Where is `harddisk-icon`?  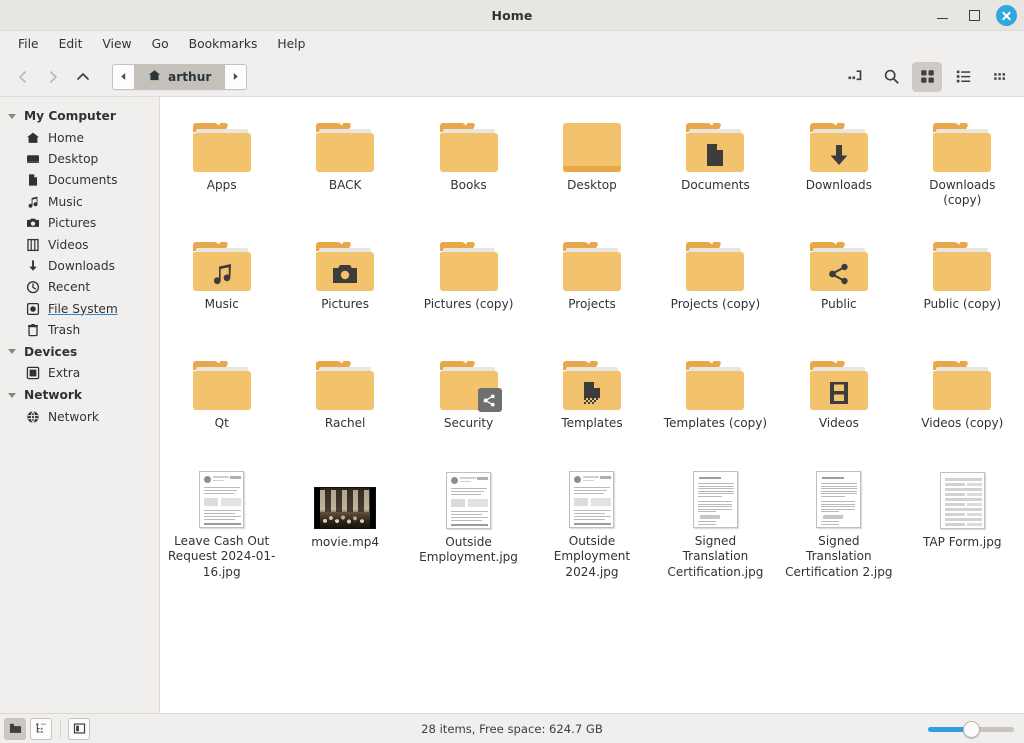
harddisk-icon is located at coordinates (32, 308).